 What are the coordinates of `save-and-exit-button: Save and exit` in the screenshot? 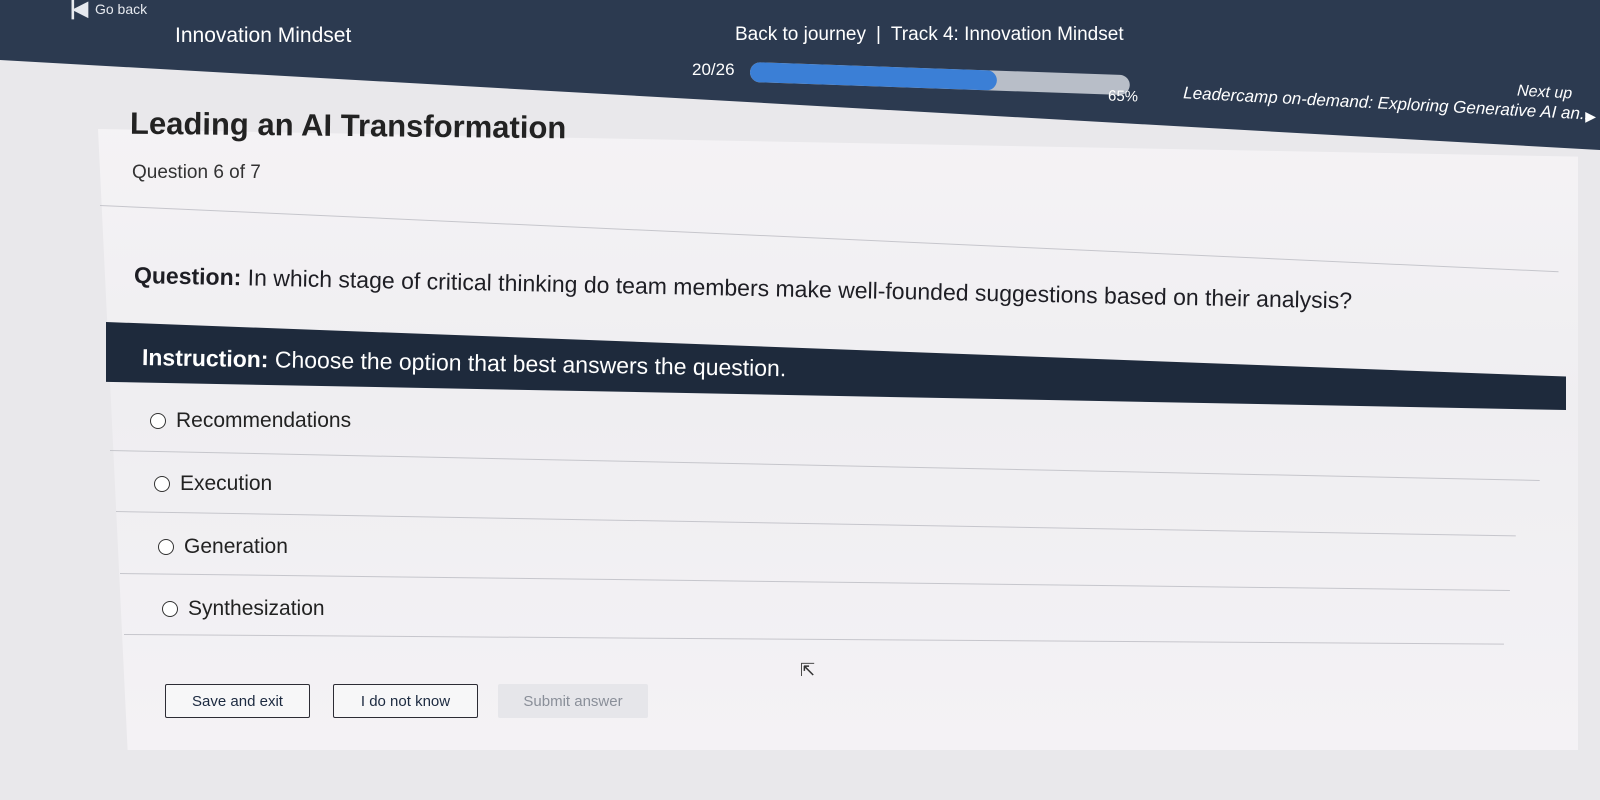 It's located at (237, 701).